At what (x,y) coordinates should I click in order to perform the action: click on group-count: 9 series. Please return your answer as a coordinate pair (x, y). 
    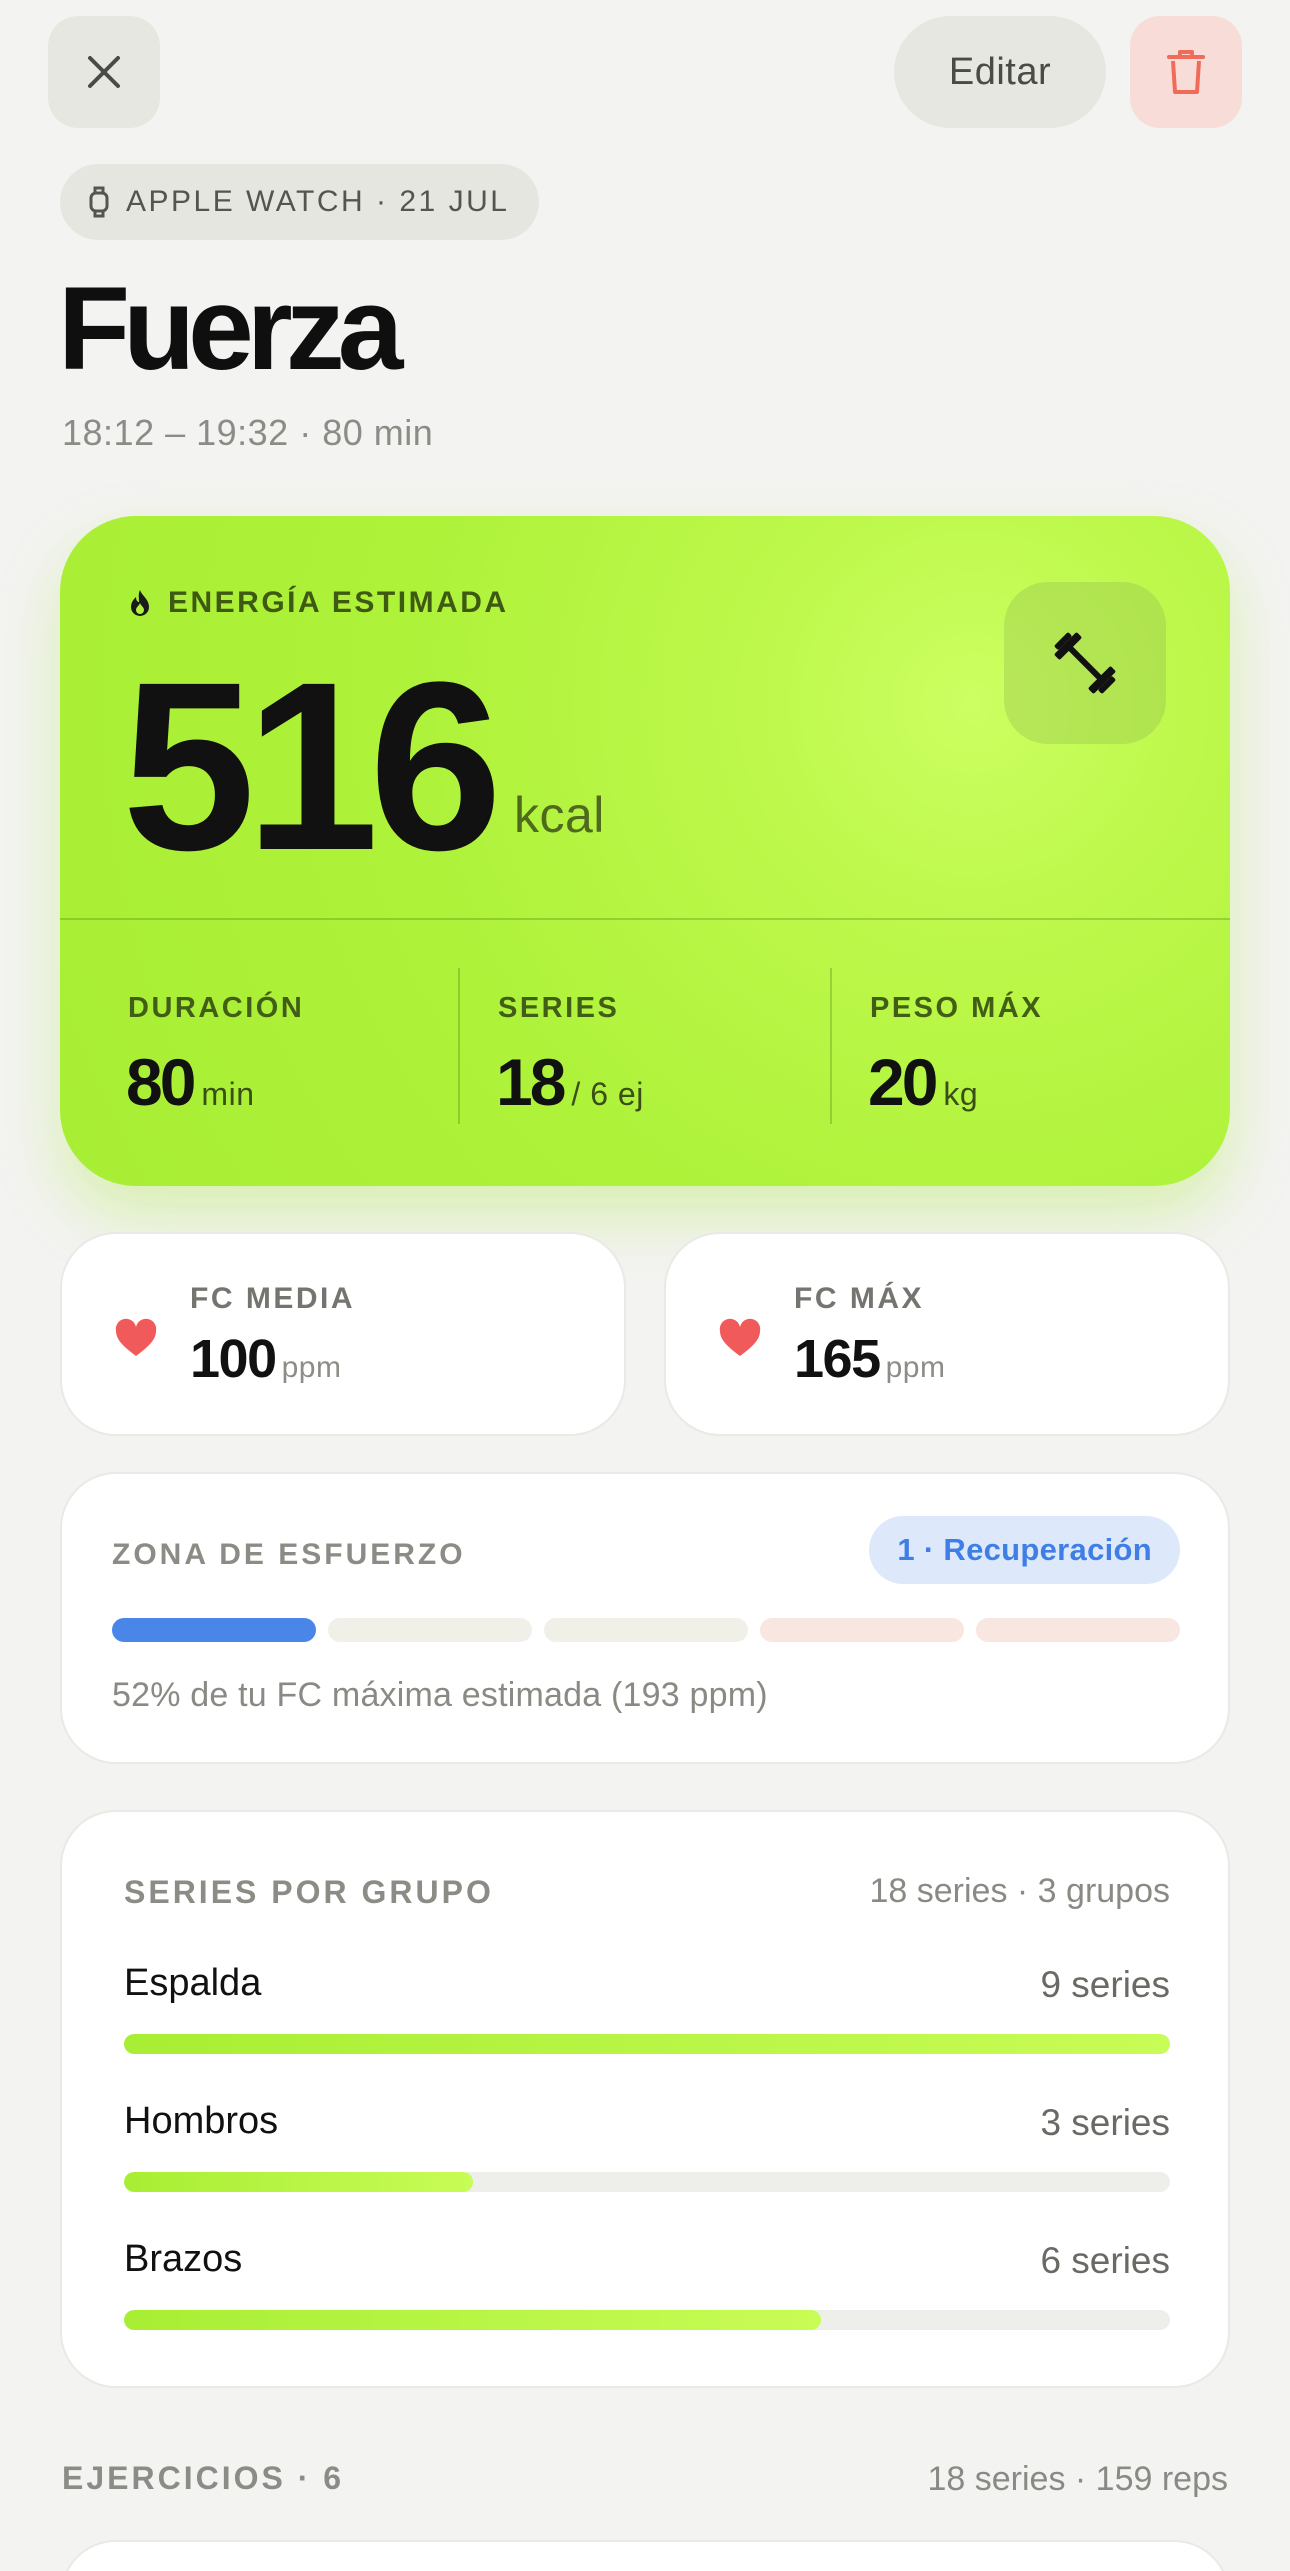
    Looking at the image, I should click on (1105, 1984).